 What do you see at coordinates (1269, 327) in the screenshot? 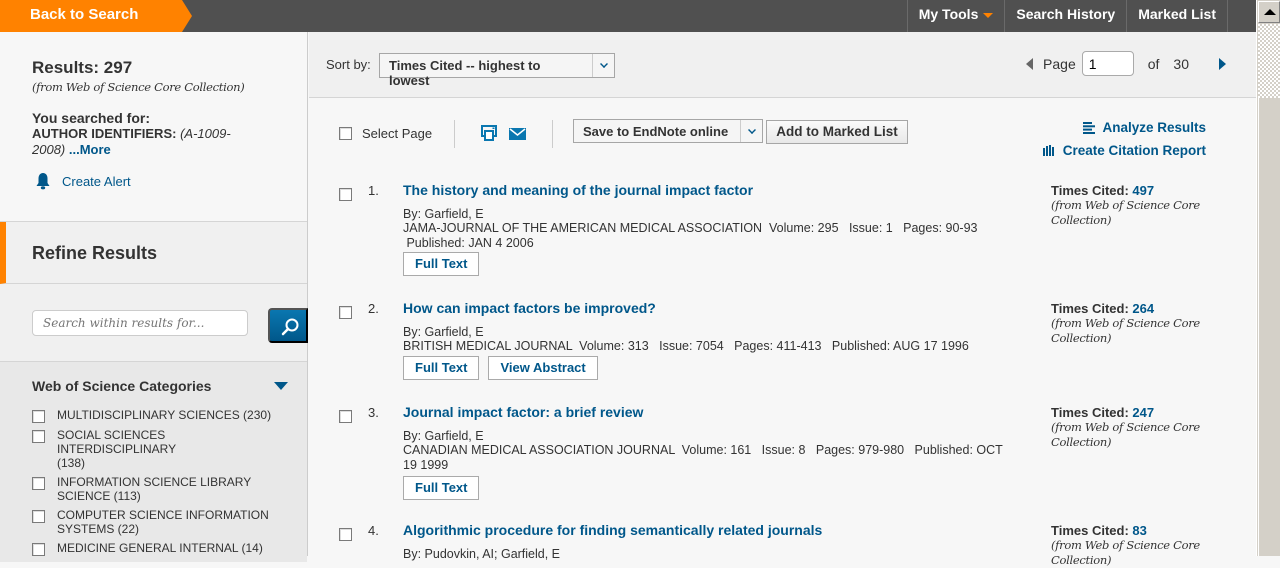
I see `scroll-thumb` at bounding box center [1269, 327].